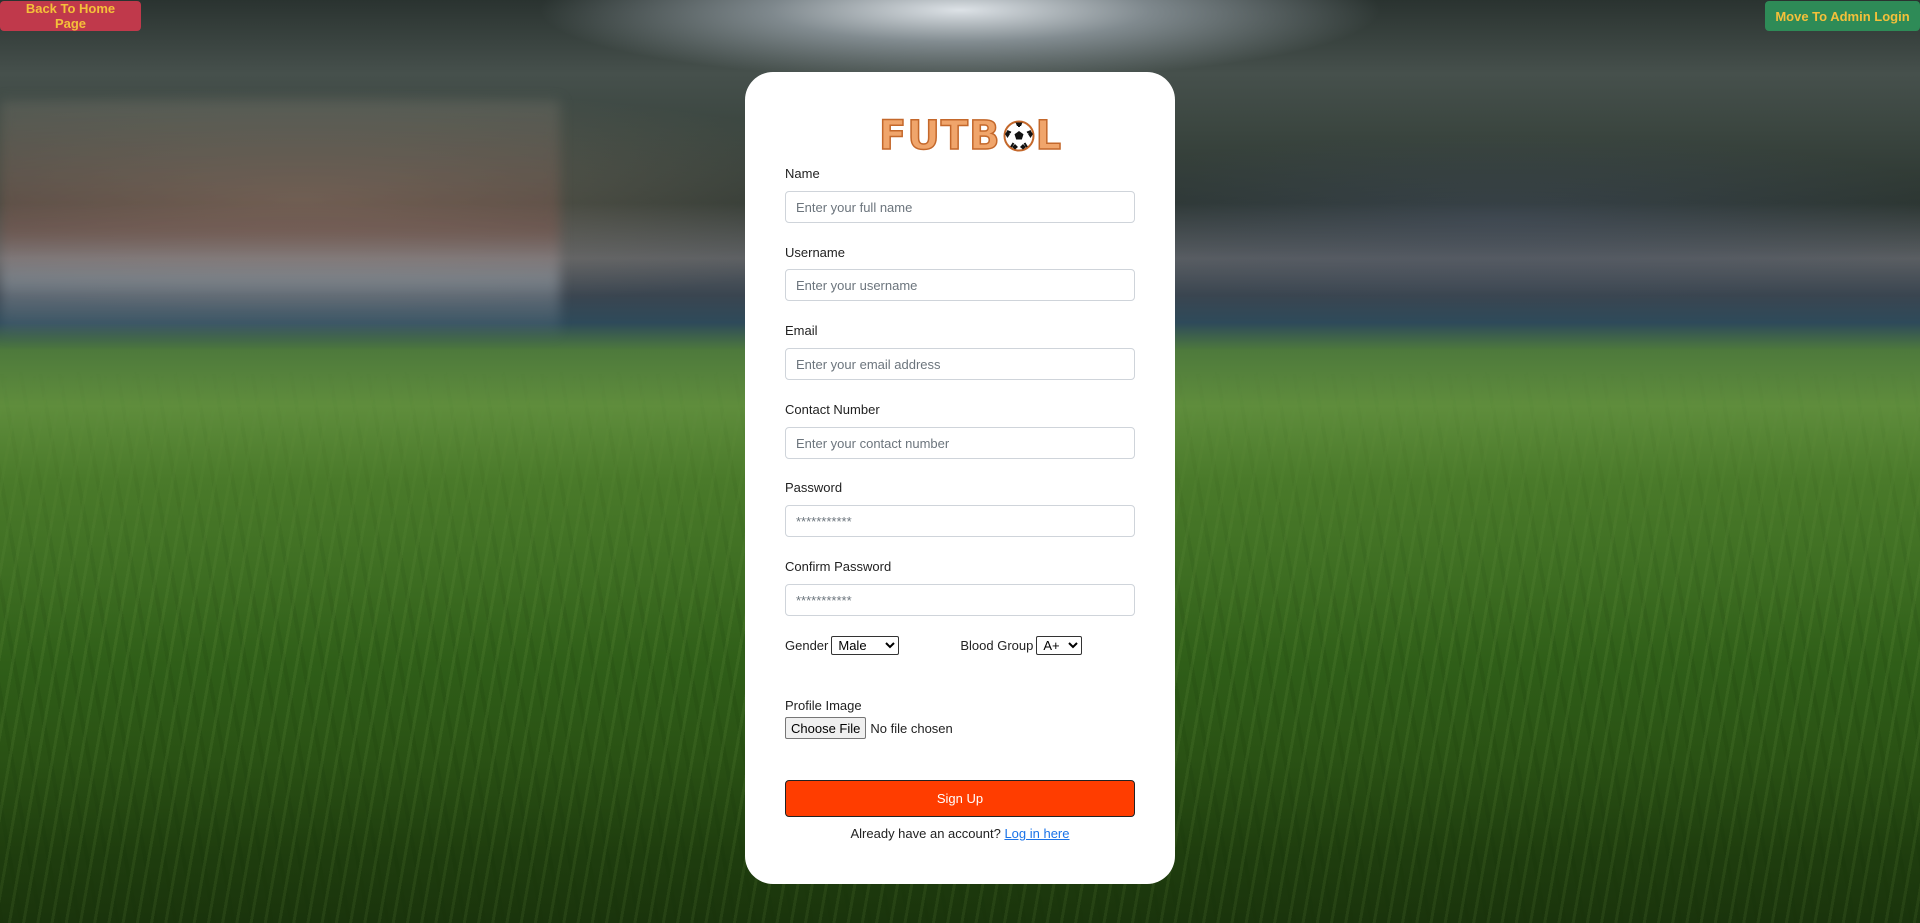  Describe the element at coordinates (823, 705) in the screenshot. I see `profile-image-label: Profile Image` at that location.